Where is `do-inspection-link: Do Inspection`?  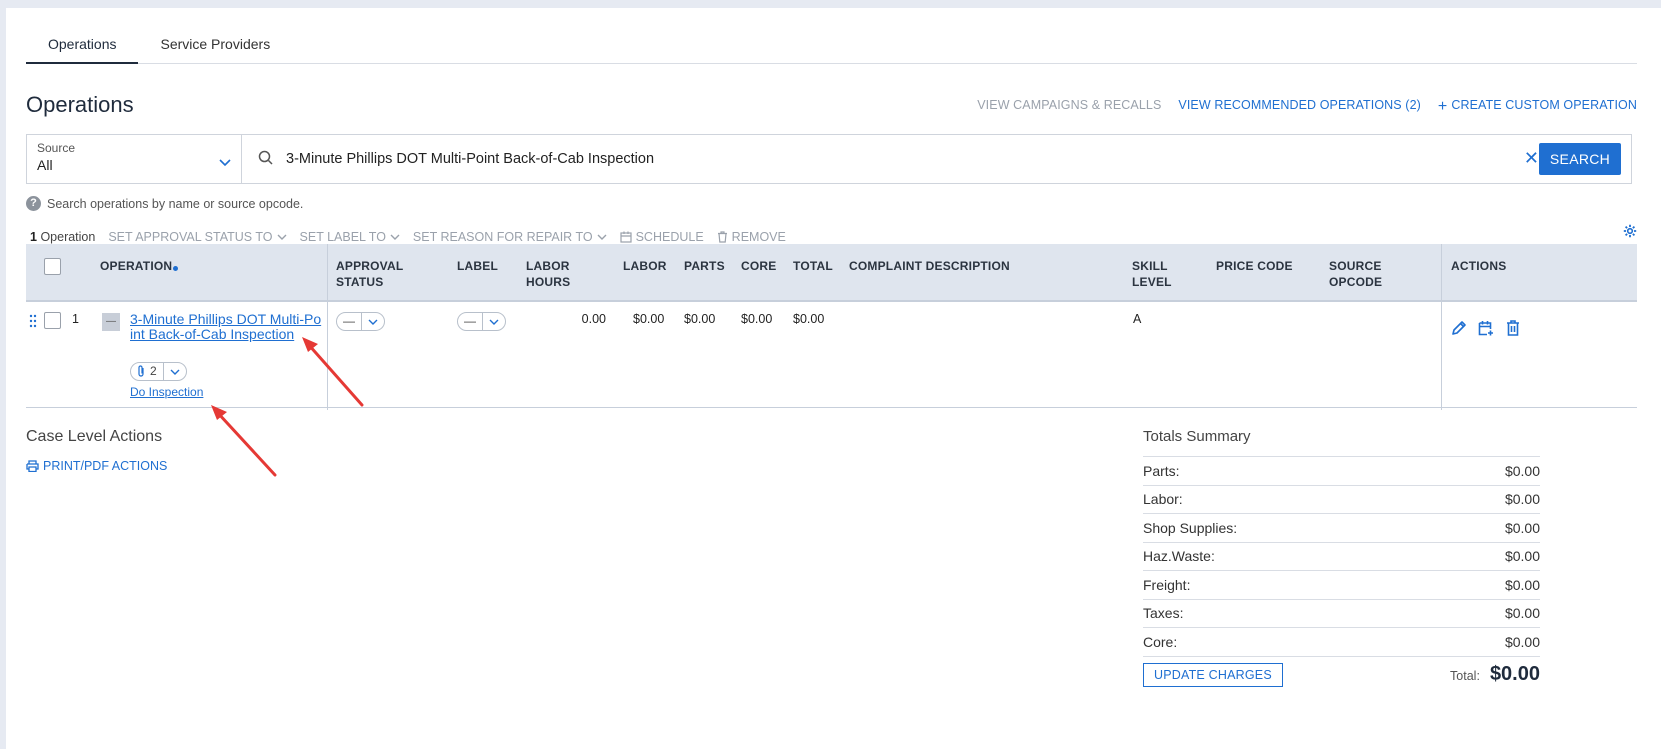
do-inspection-link: Do Inspection is located at coordinates (166, 392).